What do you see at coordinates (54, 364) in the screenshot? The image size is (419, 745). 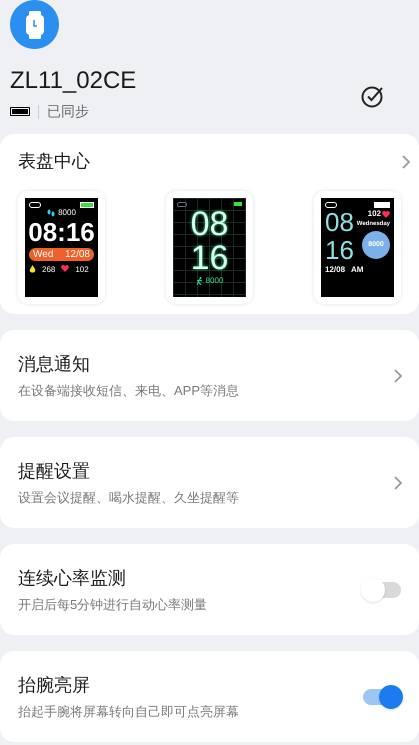 I see `setting-title: 消息通知` at bounding box center [54, 364].